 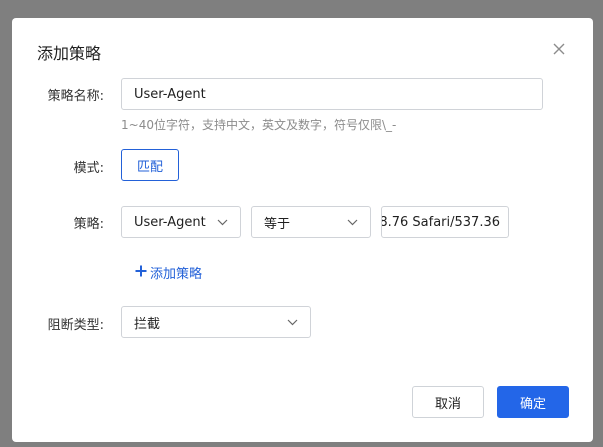 What do you see at coordinates (533, 402) in the screenshot?
I see `confirm-button: 确定` at bounding box center [533, 402].